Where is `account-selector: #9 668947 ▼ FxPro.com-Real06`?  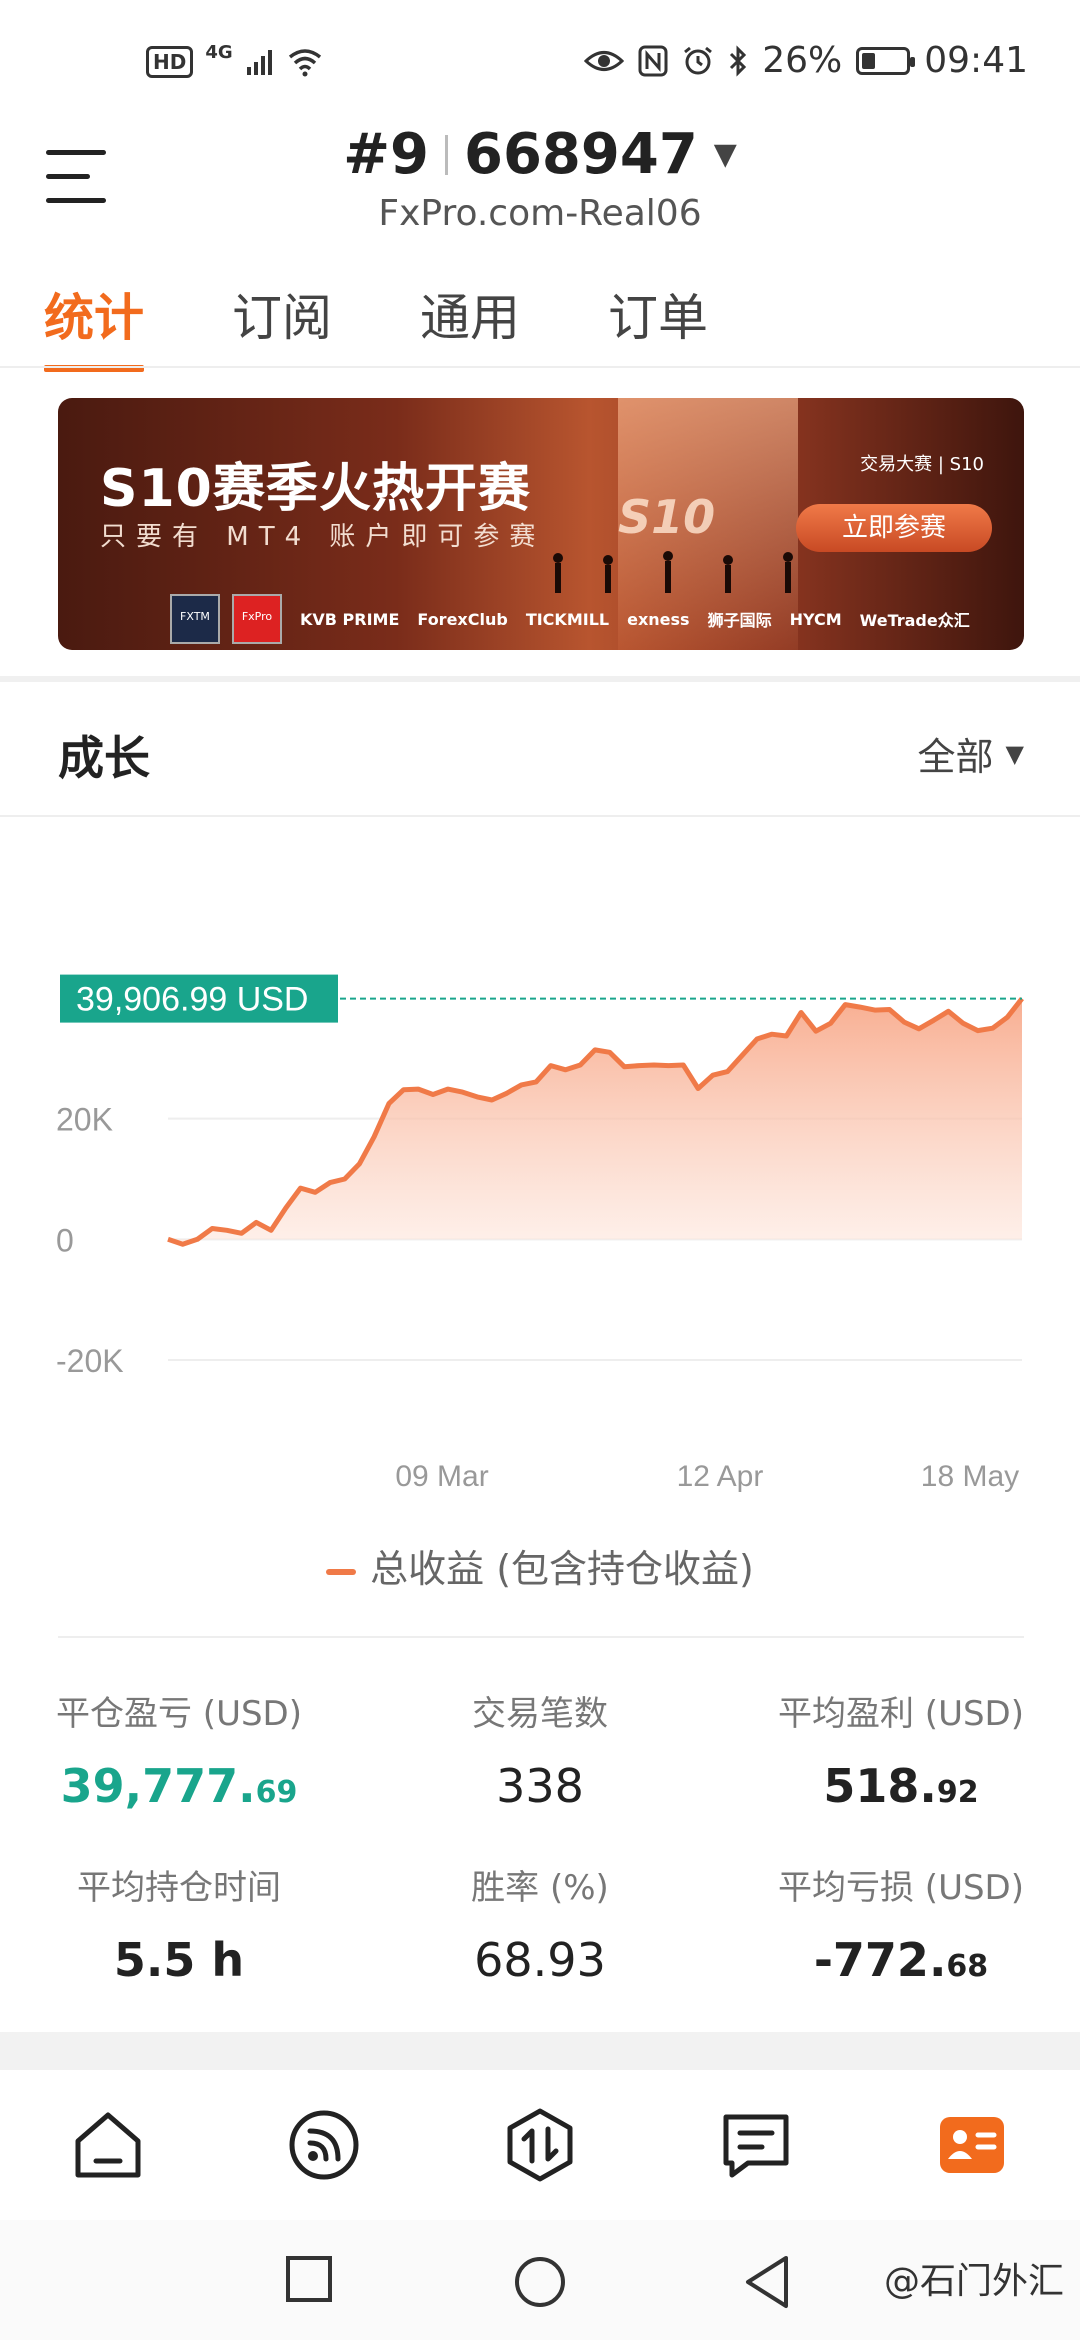
account-selector: #9 668947 ▼ FxPro.com-Real06 is located at coordinates (540, 178).